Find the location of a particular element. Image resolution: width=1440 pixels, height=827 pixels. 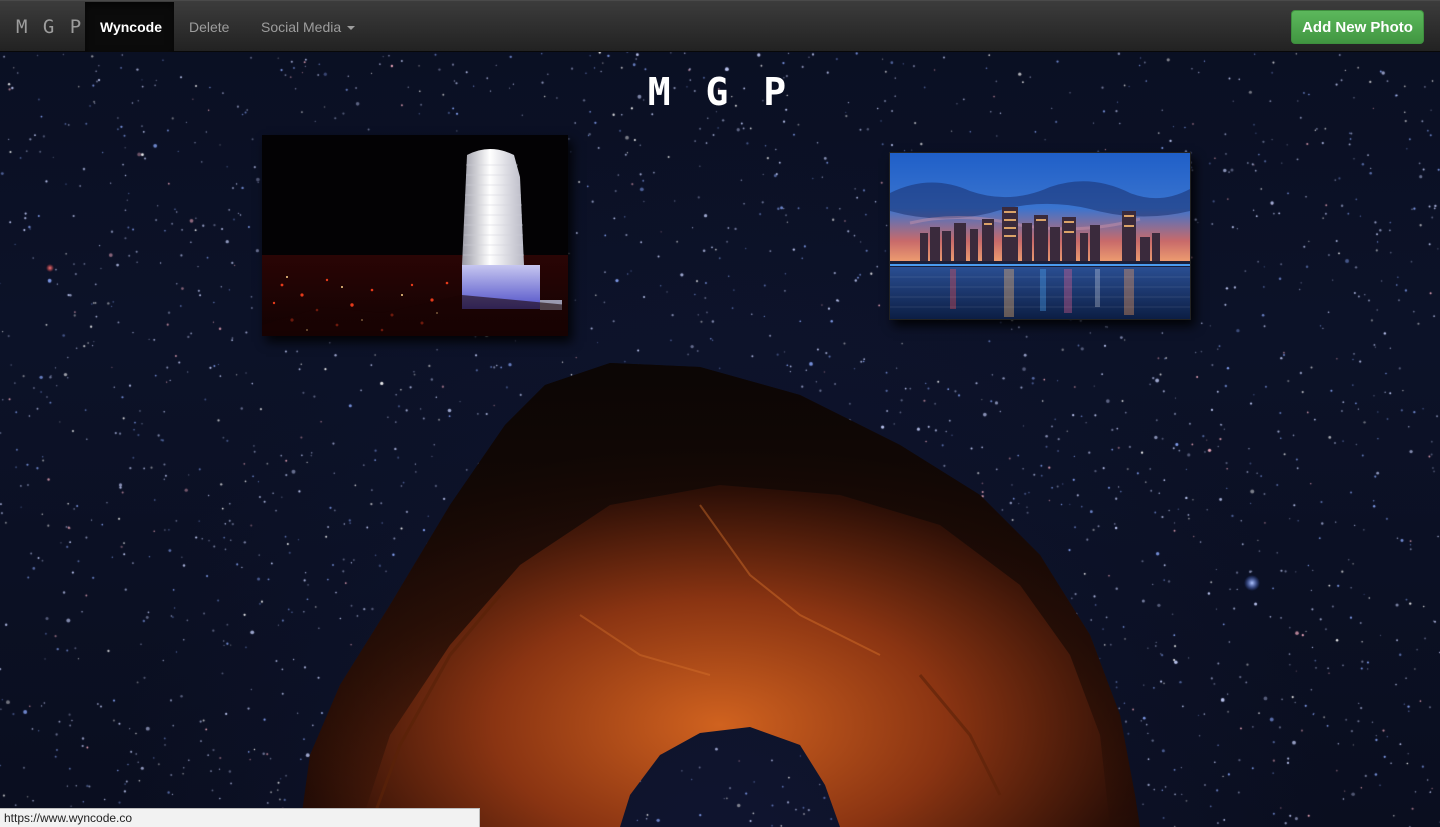

night-skyscraper-image is located at coordinates (415, 235).